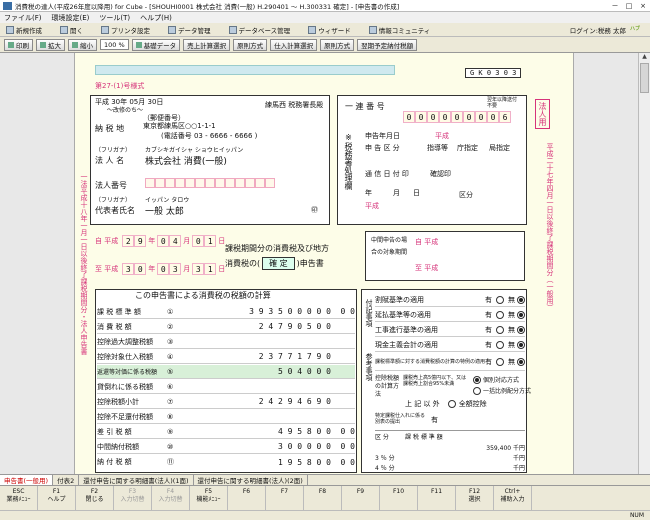 Image resolution: width=650 pixels, height=520 pixels. What do you see at coordinates (71, 18) in the screenshot?
I see `menu-settings: 環境設定(E)` at bounding box center [71, 18].